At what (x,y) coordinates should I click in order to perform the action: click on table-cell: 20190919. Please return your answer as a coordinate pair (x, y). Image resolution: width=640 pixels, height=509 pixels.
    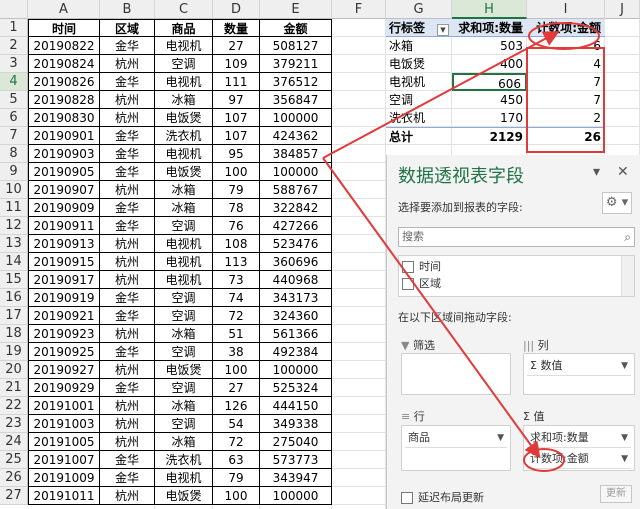
    Looking at the image, I should click on (64, 298).